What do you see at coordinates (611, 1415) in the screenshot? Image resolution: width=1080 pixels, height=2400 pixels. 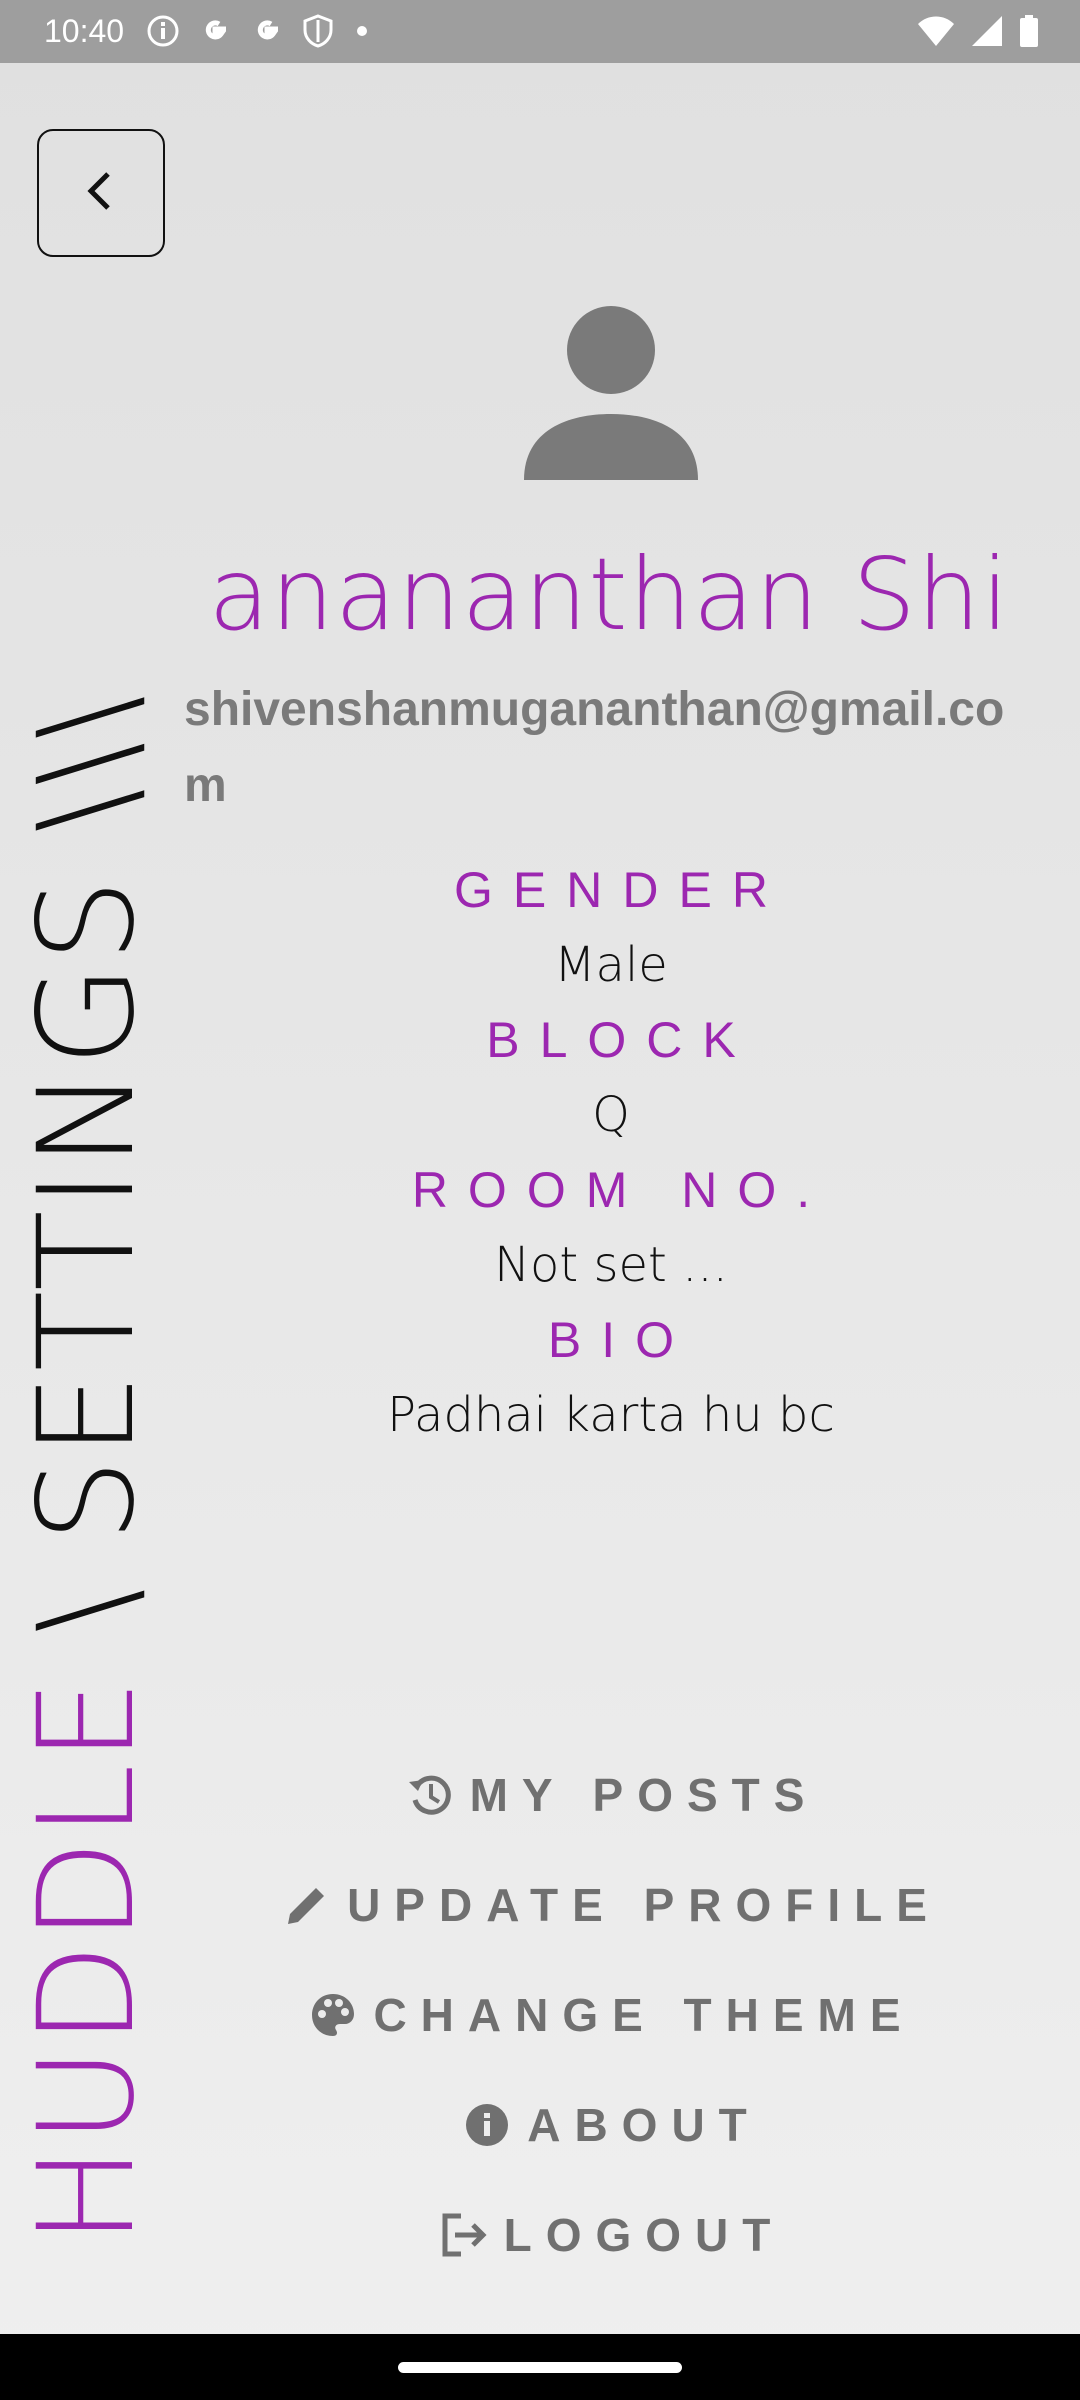 I see `bio-value: Padhai karta hu bc` at bounding box center [611, 1415].